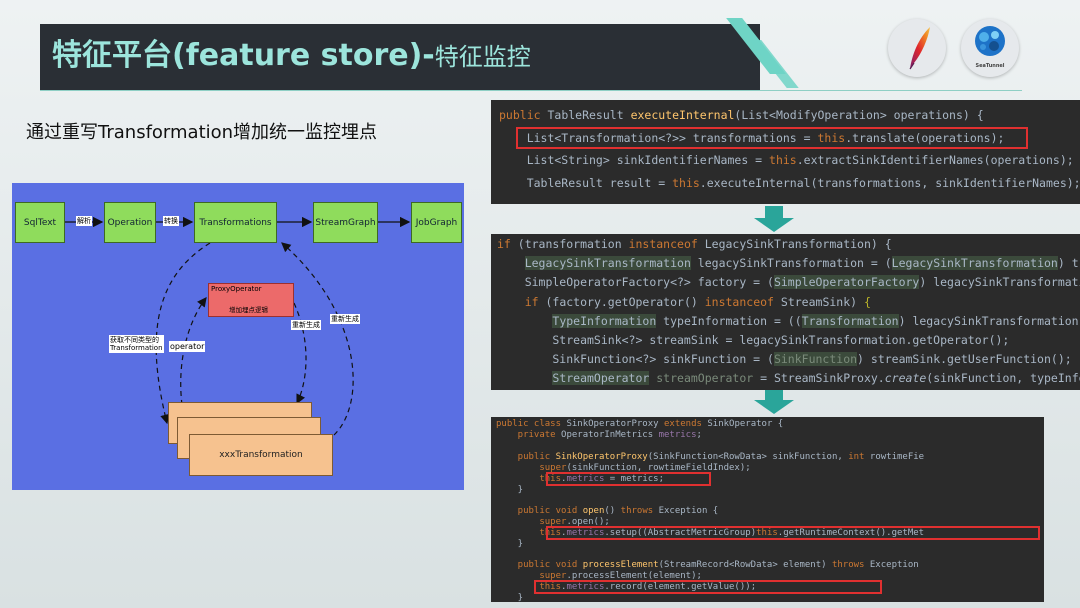 The height and width of the screenshot is (608, 1080). Describe the element at coordinates (84, 221) in the screenshot. I see `edge-label-parse: 解析` at that location.